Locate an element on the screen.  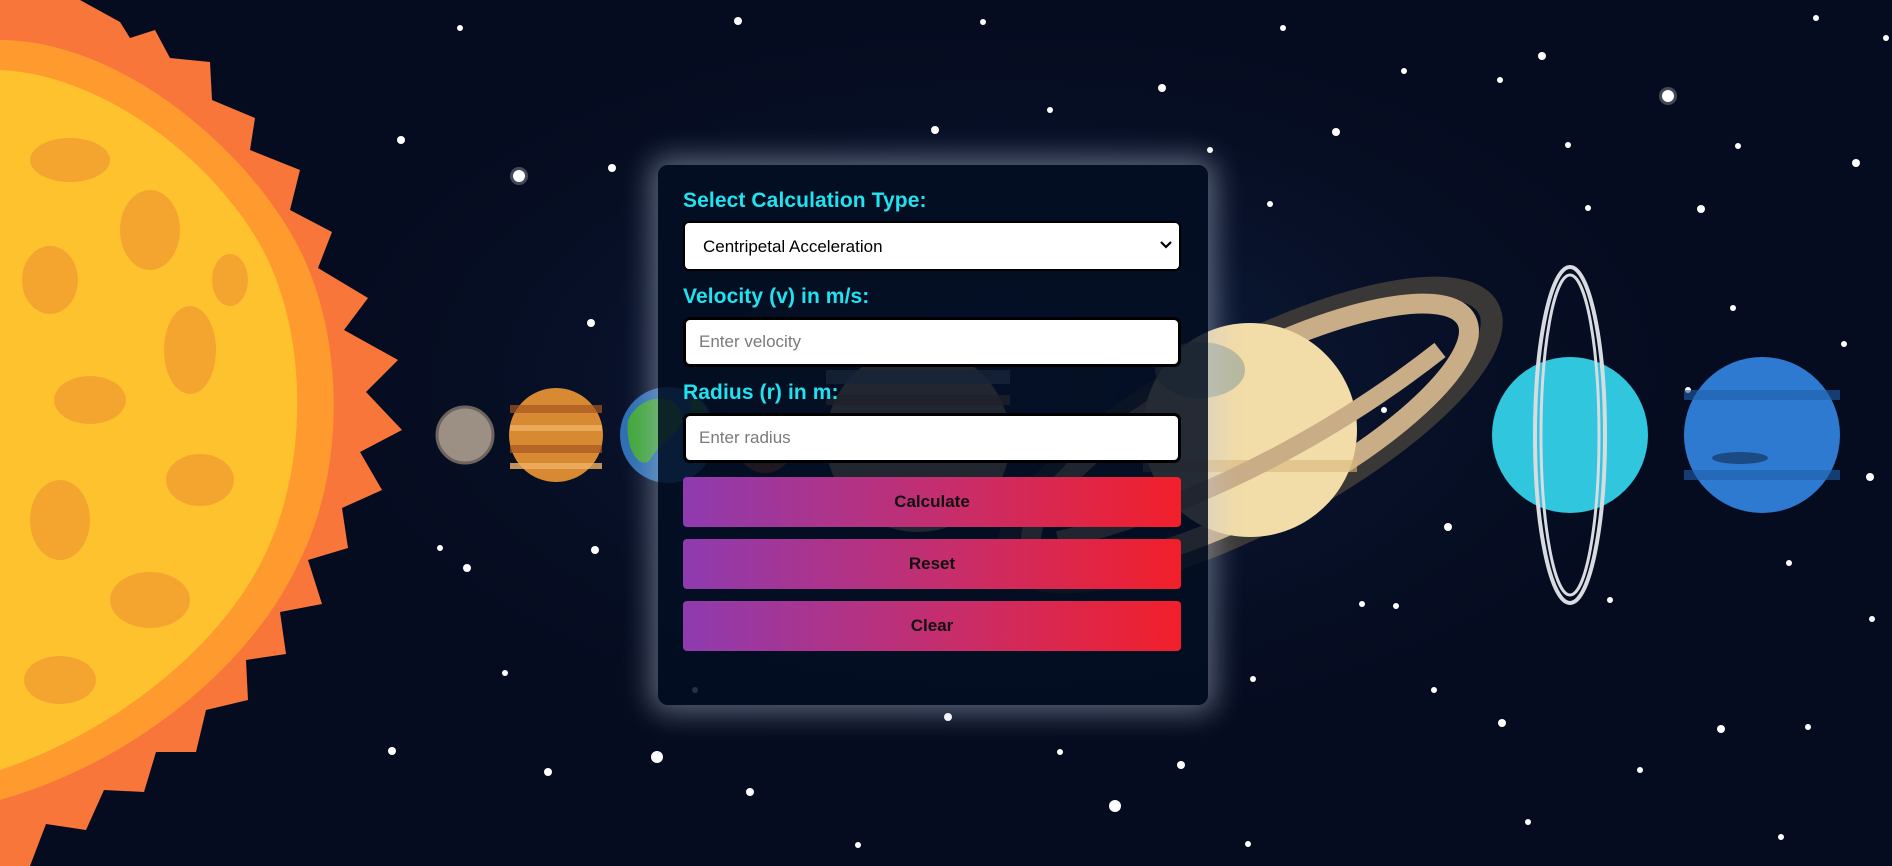
velocity-input is located at coordinates (932, 342).